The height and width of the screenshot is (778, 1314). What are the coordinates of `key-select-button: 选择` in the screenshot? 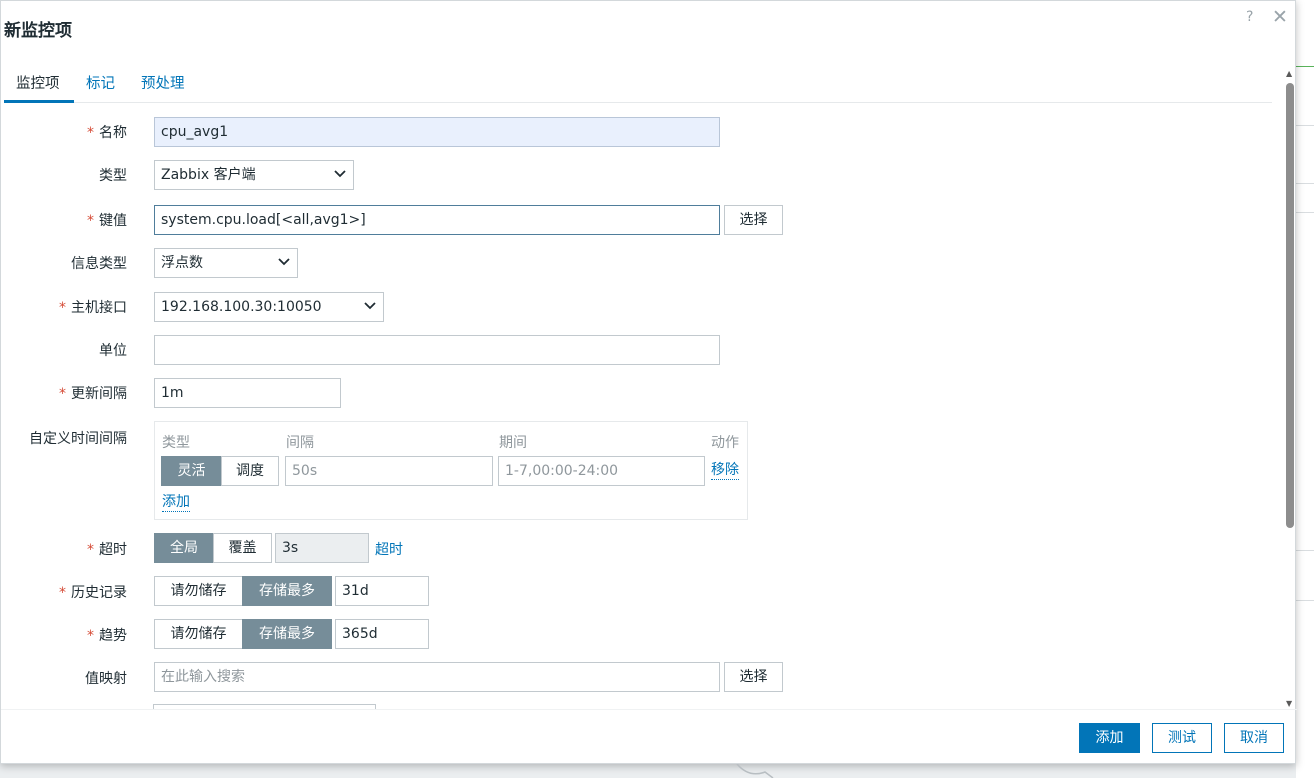 It's located at (753, 220).